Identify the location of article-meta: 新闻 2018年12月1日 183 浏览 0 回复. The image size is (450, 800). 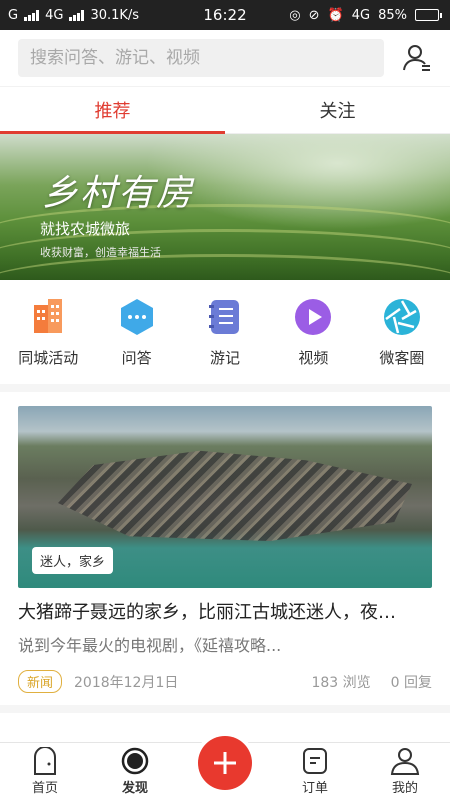
(225, 681).